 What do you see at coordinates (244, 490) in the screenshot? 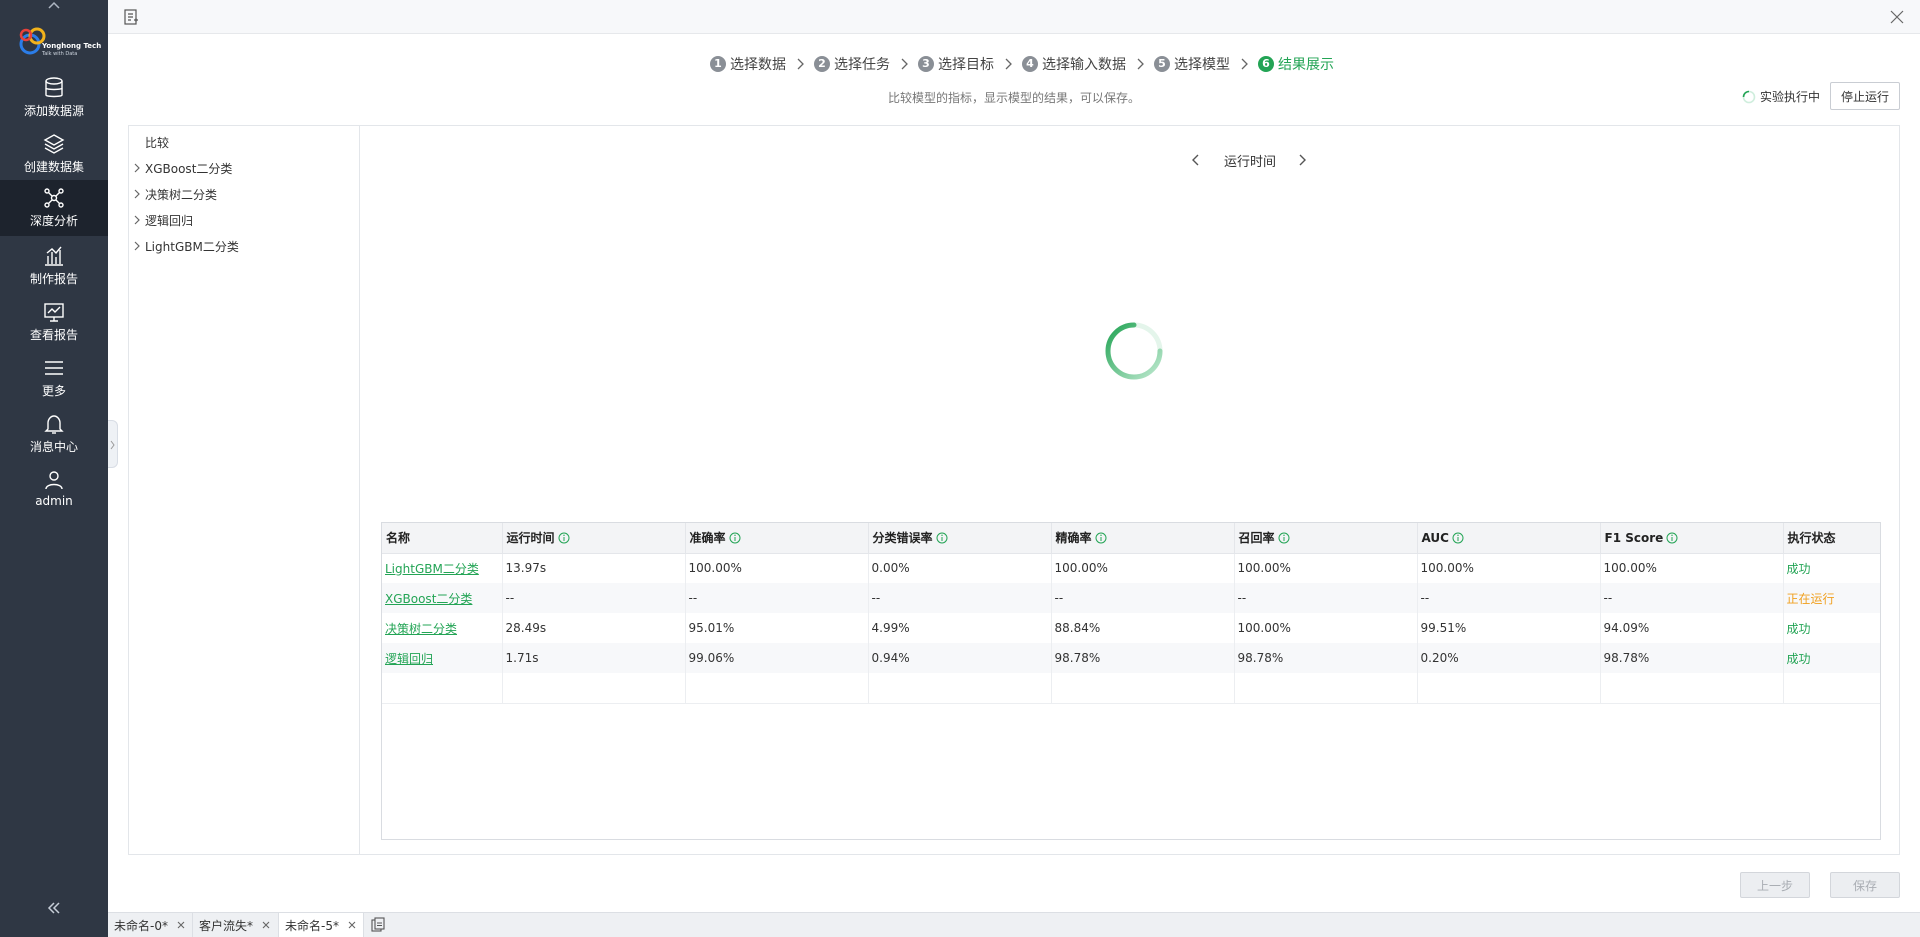
I see `model-tree: 比较 XGBoost二分类 决策树二分类 逻辑回归 LightGBM二分类` at bounding box center [244, 490].